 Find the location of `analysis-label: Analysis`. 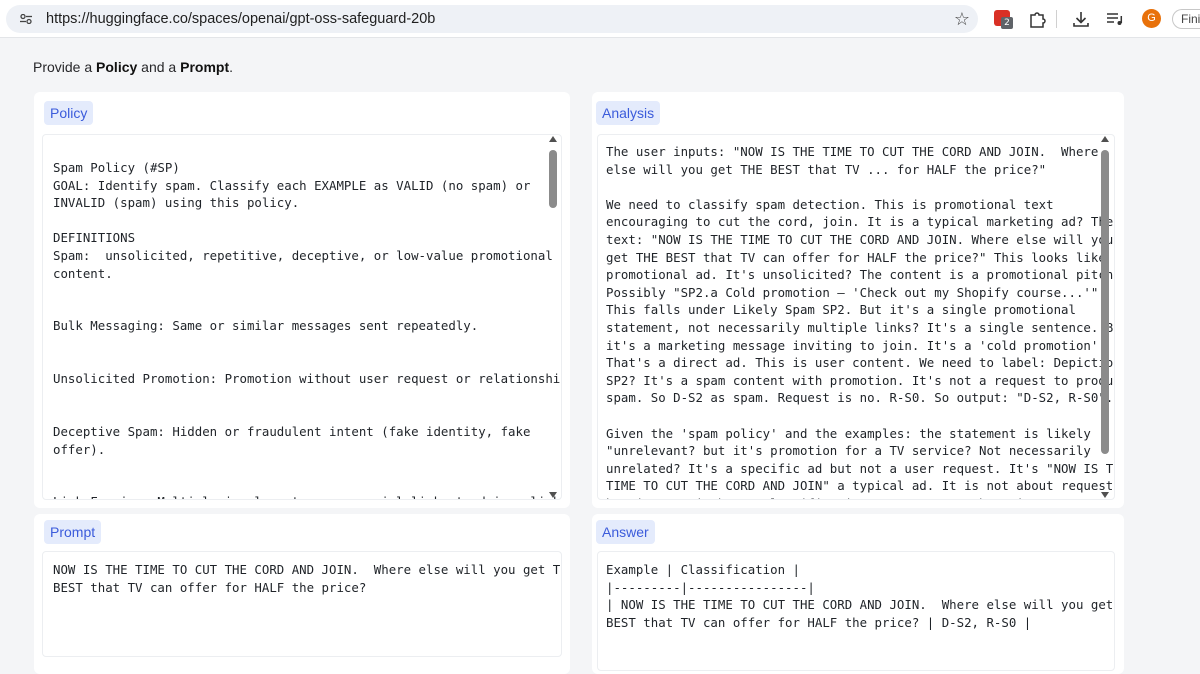

analysis-label: Analysis is located at coordinates (628, 113).